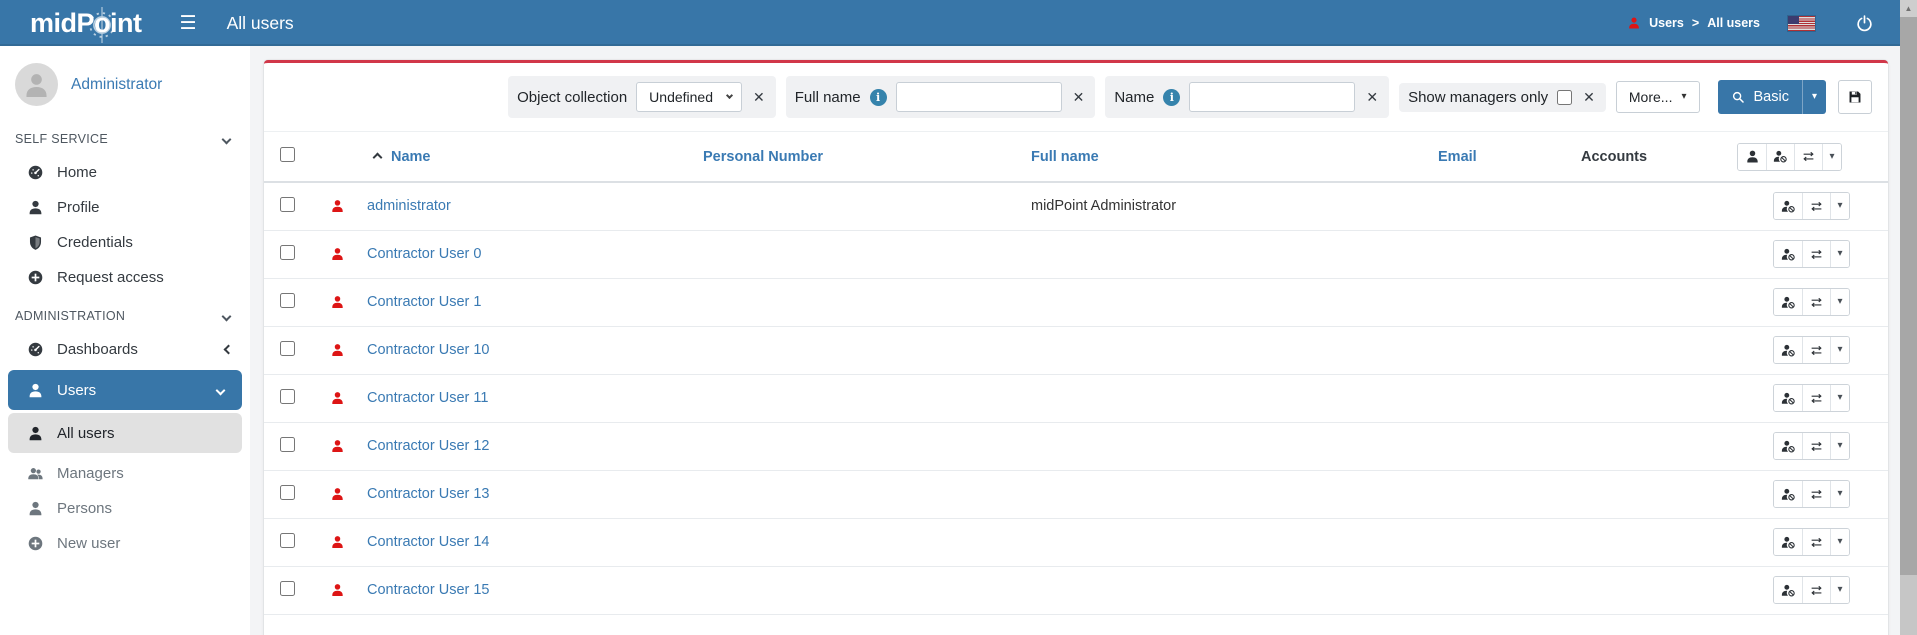  What do you see at coordinates (188, 23) in the screenshot?
I see `hamburger-menu-icon: ☰` at bounding box center [188, 23].